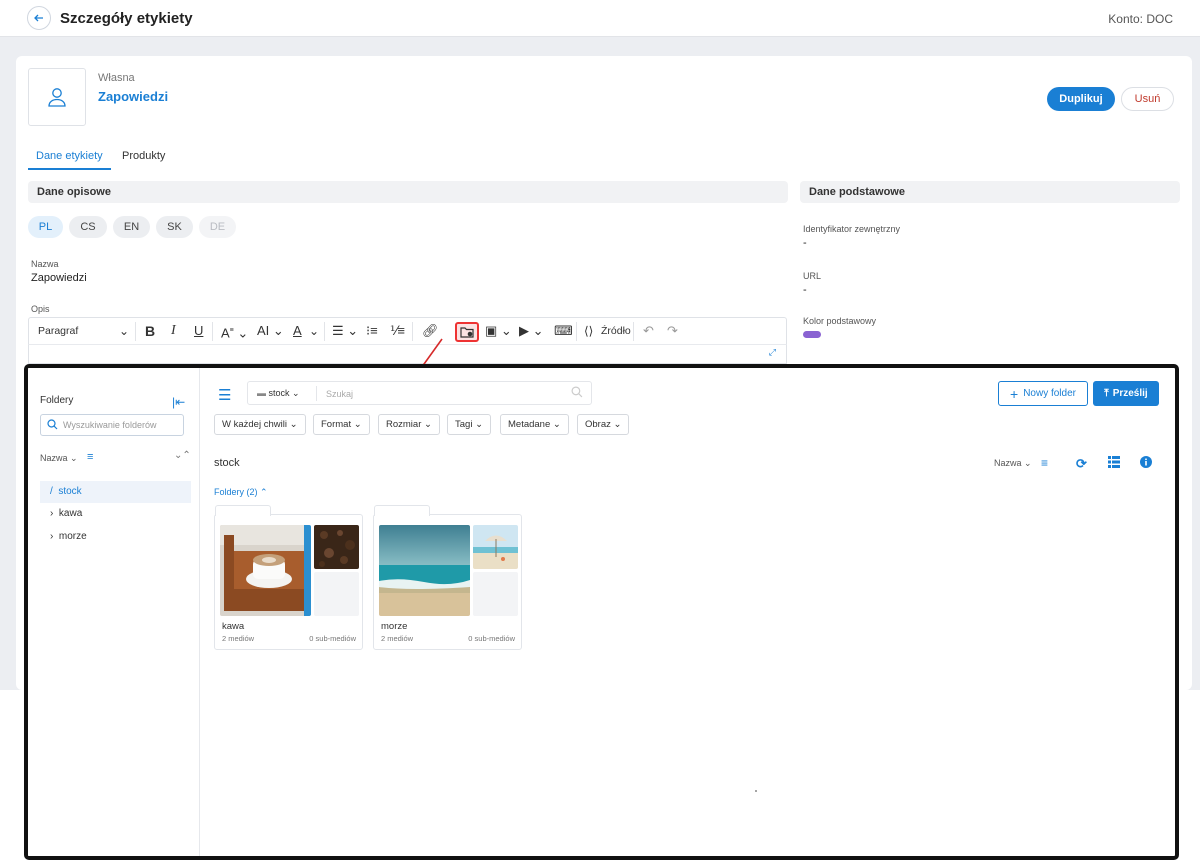 This screenshot has width=1200, height=863. Describe the element at coordinates (840, 321) in the screenshot. I see `color-label: Kolor podstawowy` at that location.